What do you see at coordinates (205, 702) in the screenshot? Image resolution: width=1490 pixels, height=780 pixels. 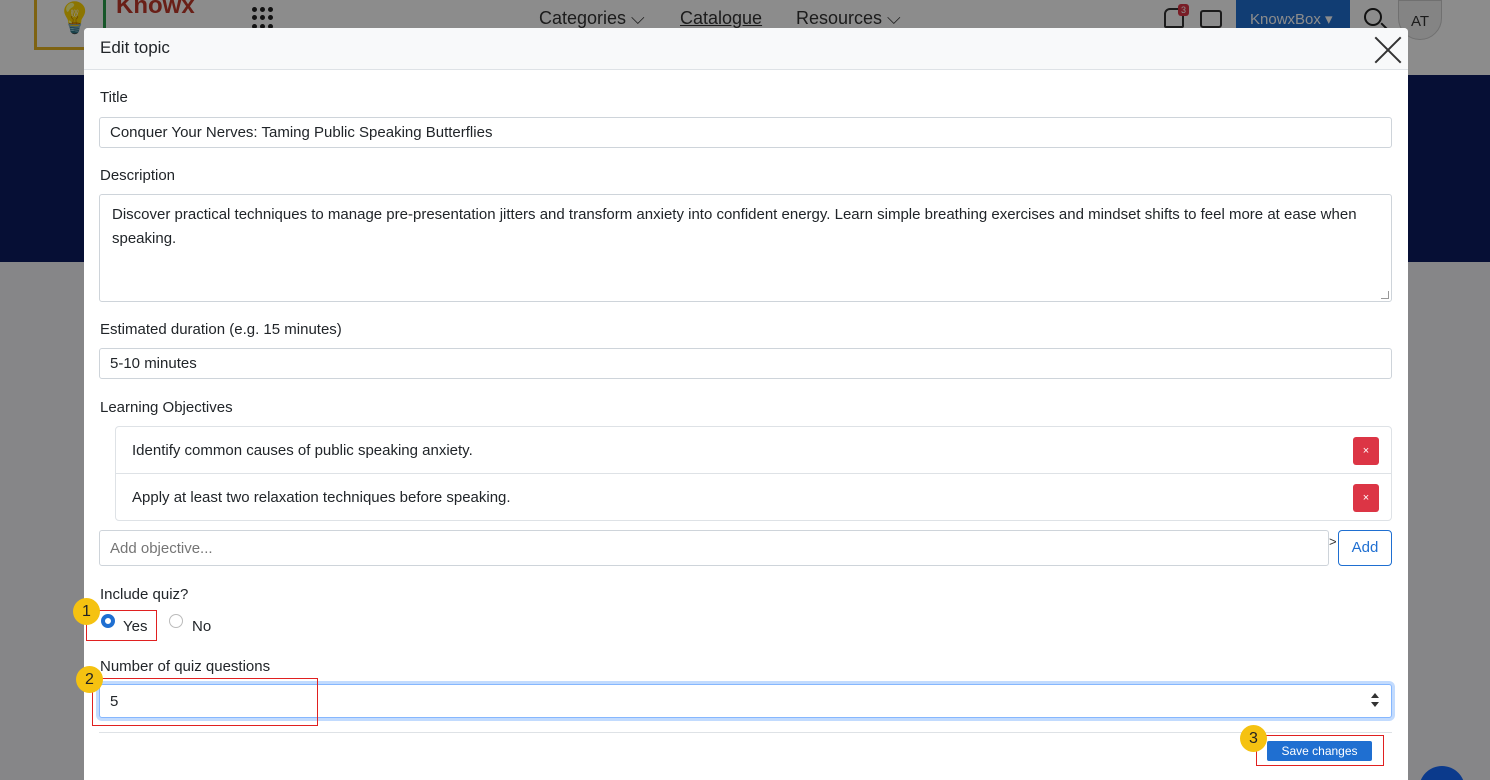 I see `highlight-box-quiz-count` at bounding box center [205, 702].